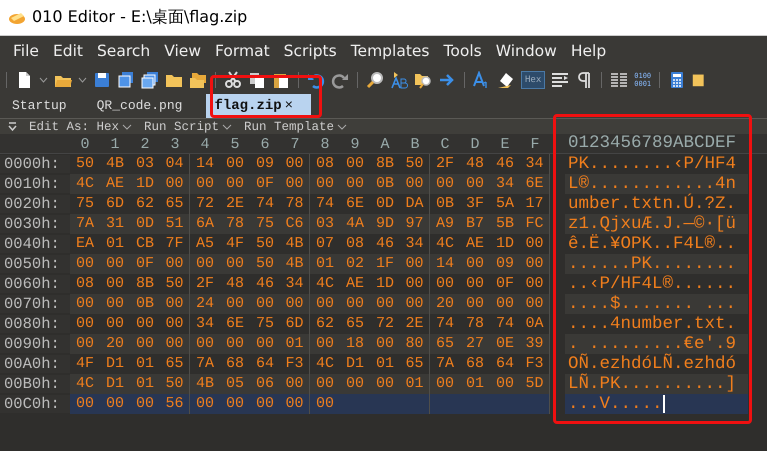 This screenshot has width=767, height=451. Describe the element at coordinates (385, 324) in the screenshot. I see `hex-byte: 72` at that location.